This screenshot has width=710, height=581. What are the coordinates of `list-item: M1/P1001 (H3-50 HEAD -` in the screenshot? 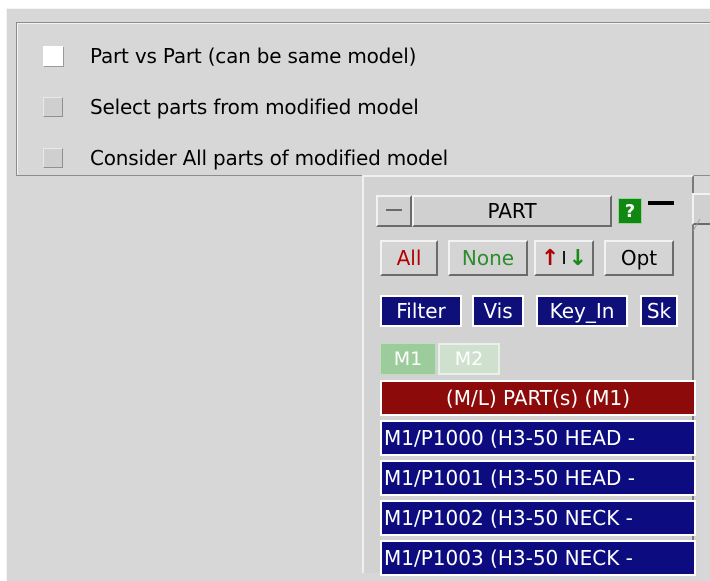 It's located at (538, 478).